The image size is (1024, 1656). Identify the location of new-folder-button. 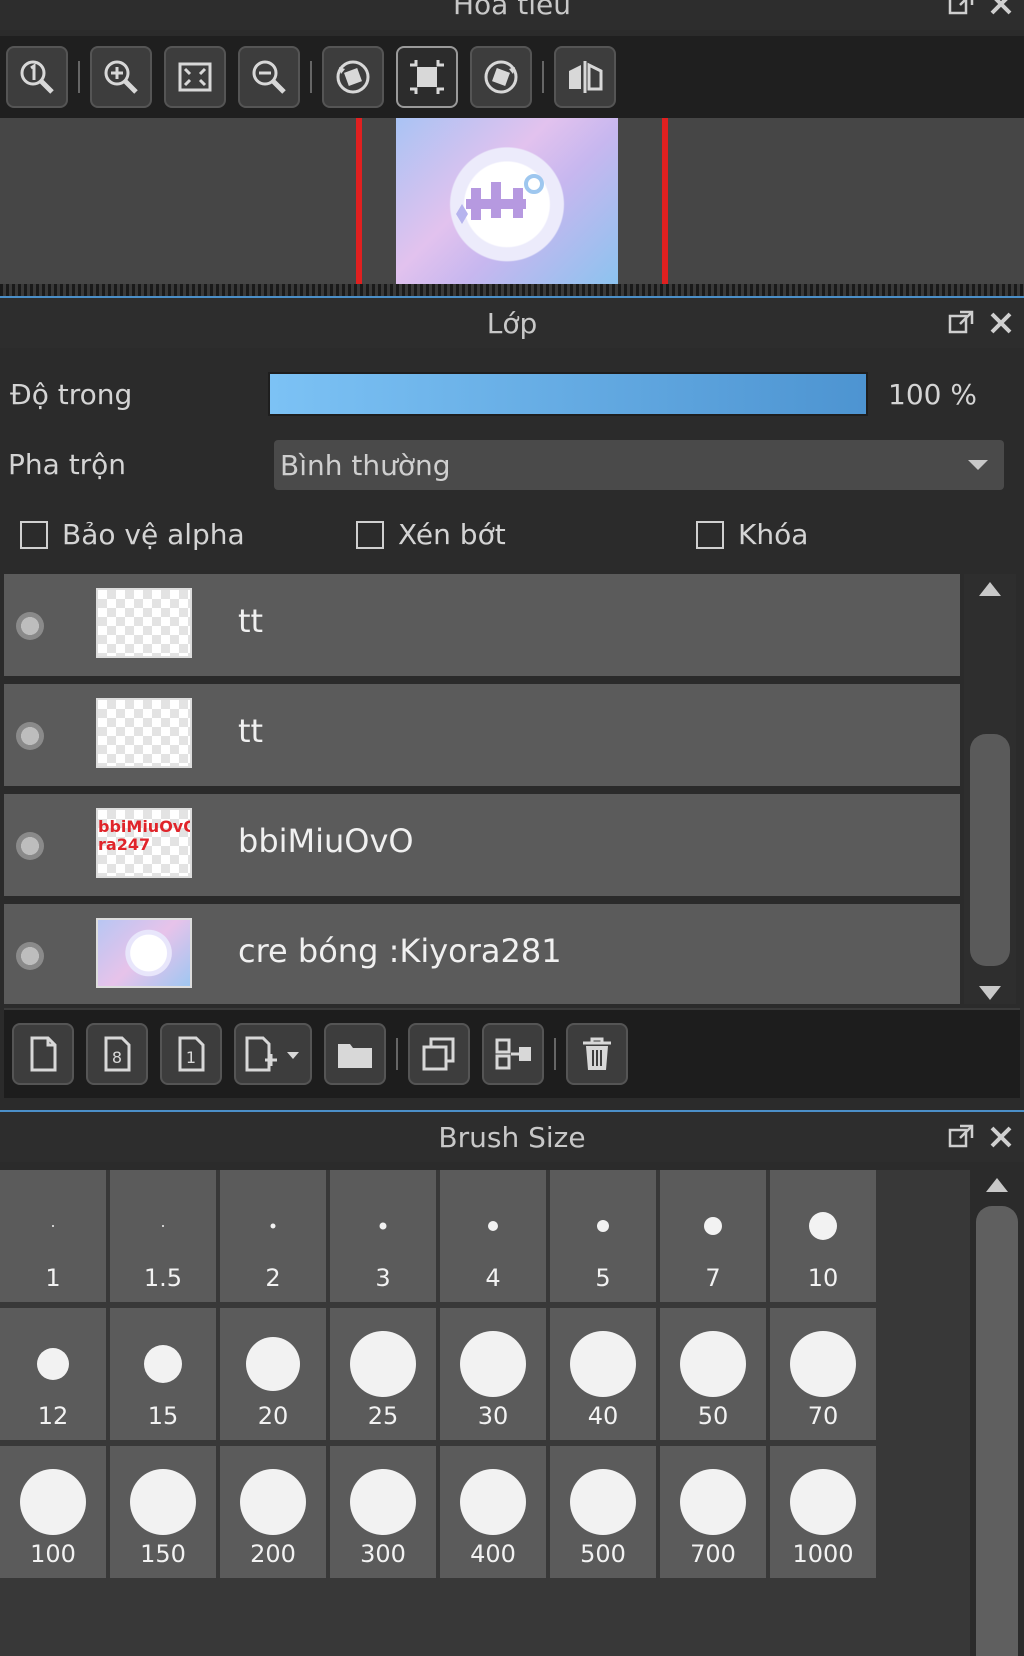
(355, 1054).